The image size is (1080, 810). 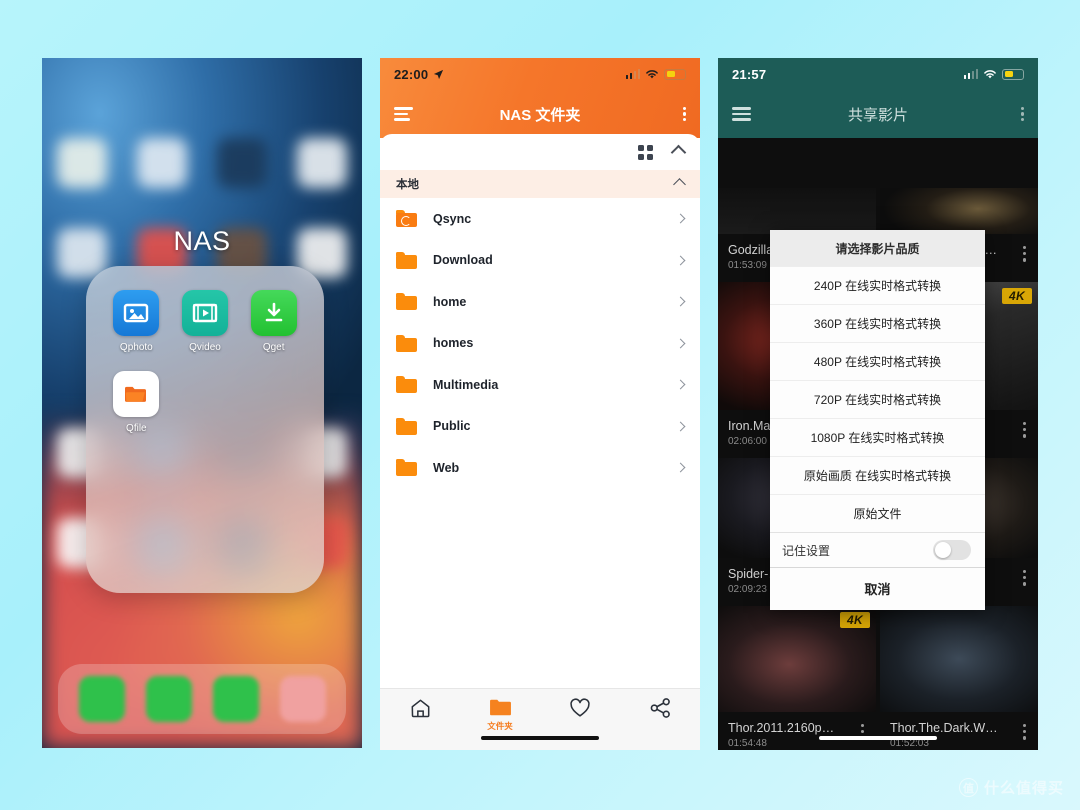 What do you see at coordinates (1023, 788) in the screenshot?
I see `watermark-text: 什么值得买` at bounding box center [1023, 788].